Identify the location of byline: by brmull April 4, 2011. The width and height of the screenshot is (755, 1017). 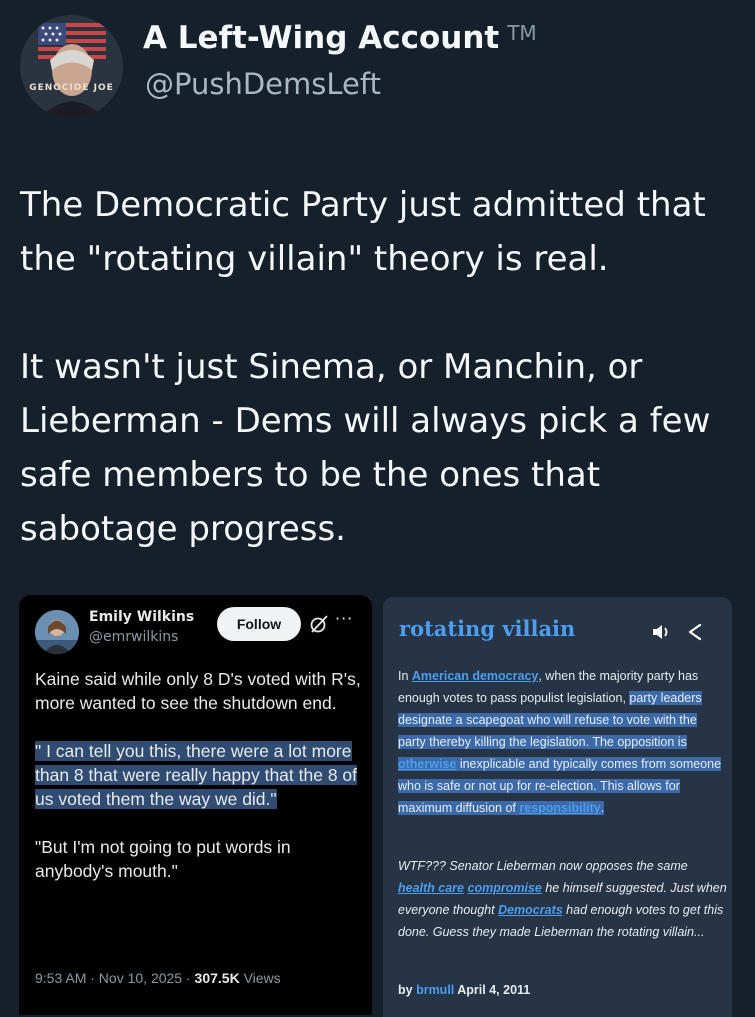
(464, 990).